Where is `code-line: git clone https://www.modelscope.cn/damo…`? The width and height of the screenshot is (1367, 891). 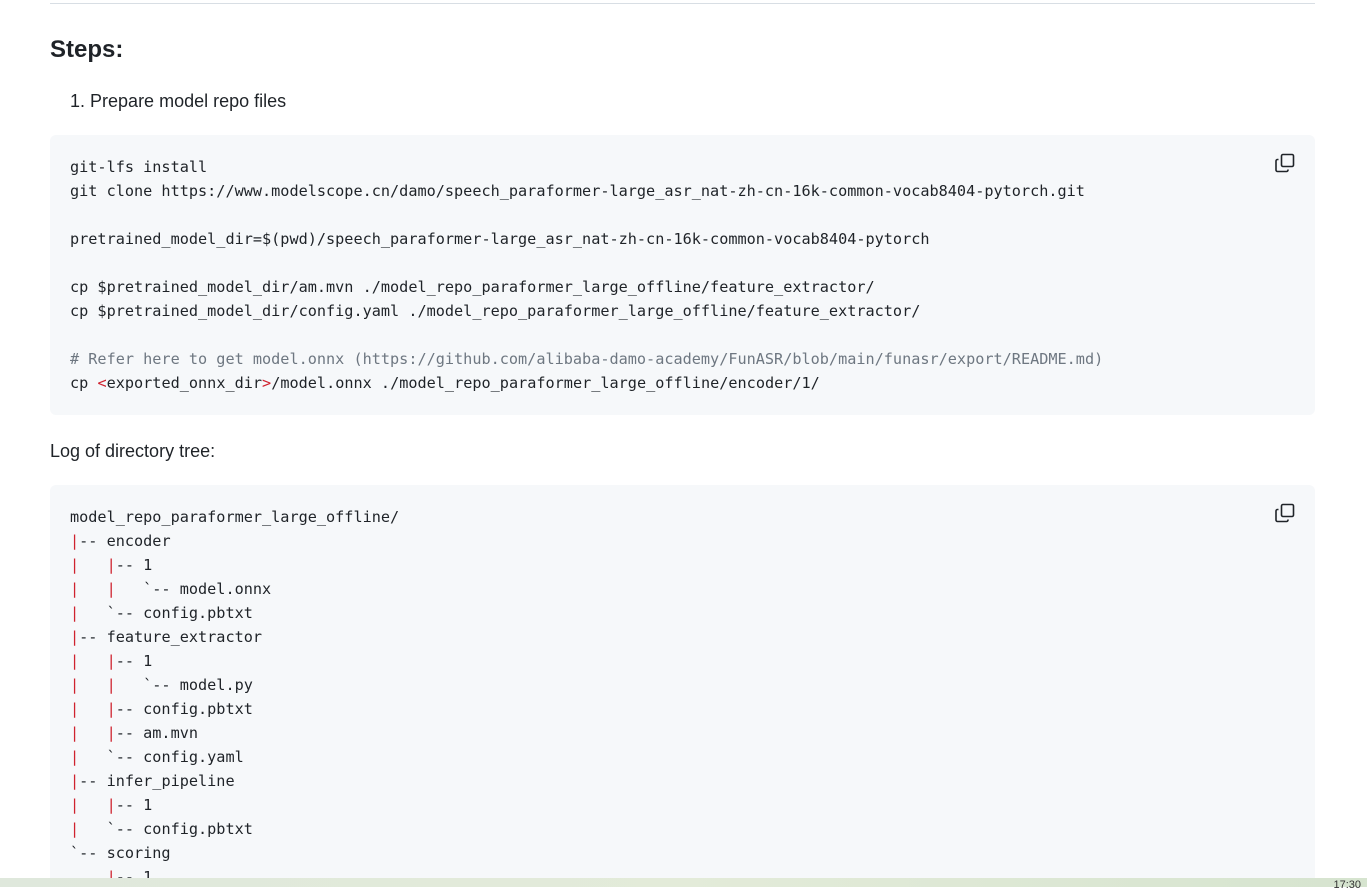 code-line: git clone https://www.modelscope.cn/damo… is located at coordinates (577, 191).